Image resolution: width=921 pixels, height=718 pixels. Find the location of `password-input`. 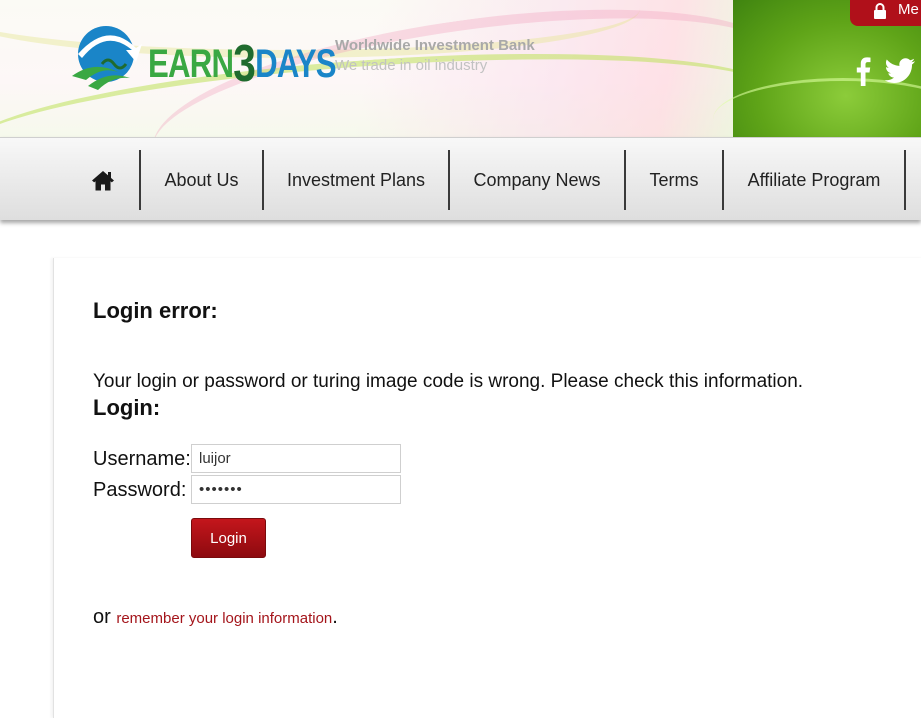

password-input is located at coordinates (296, 489).